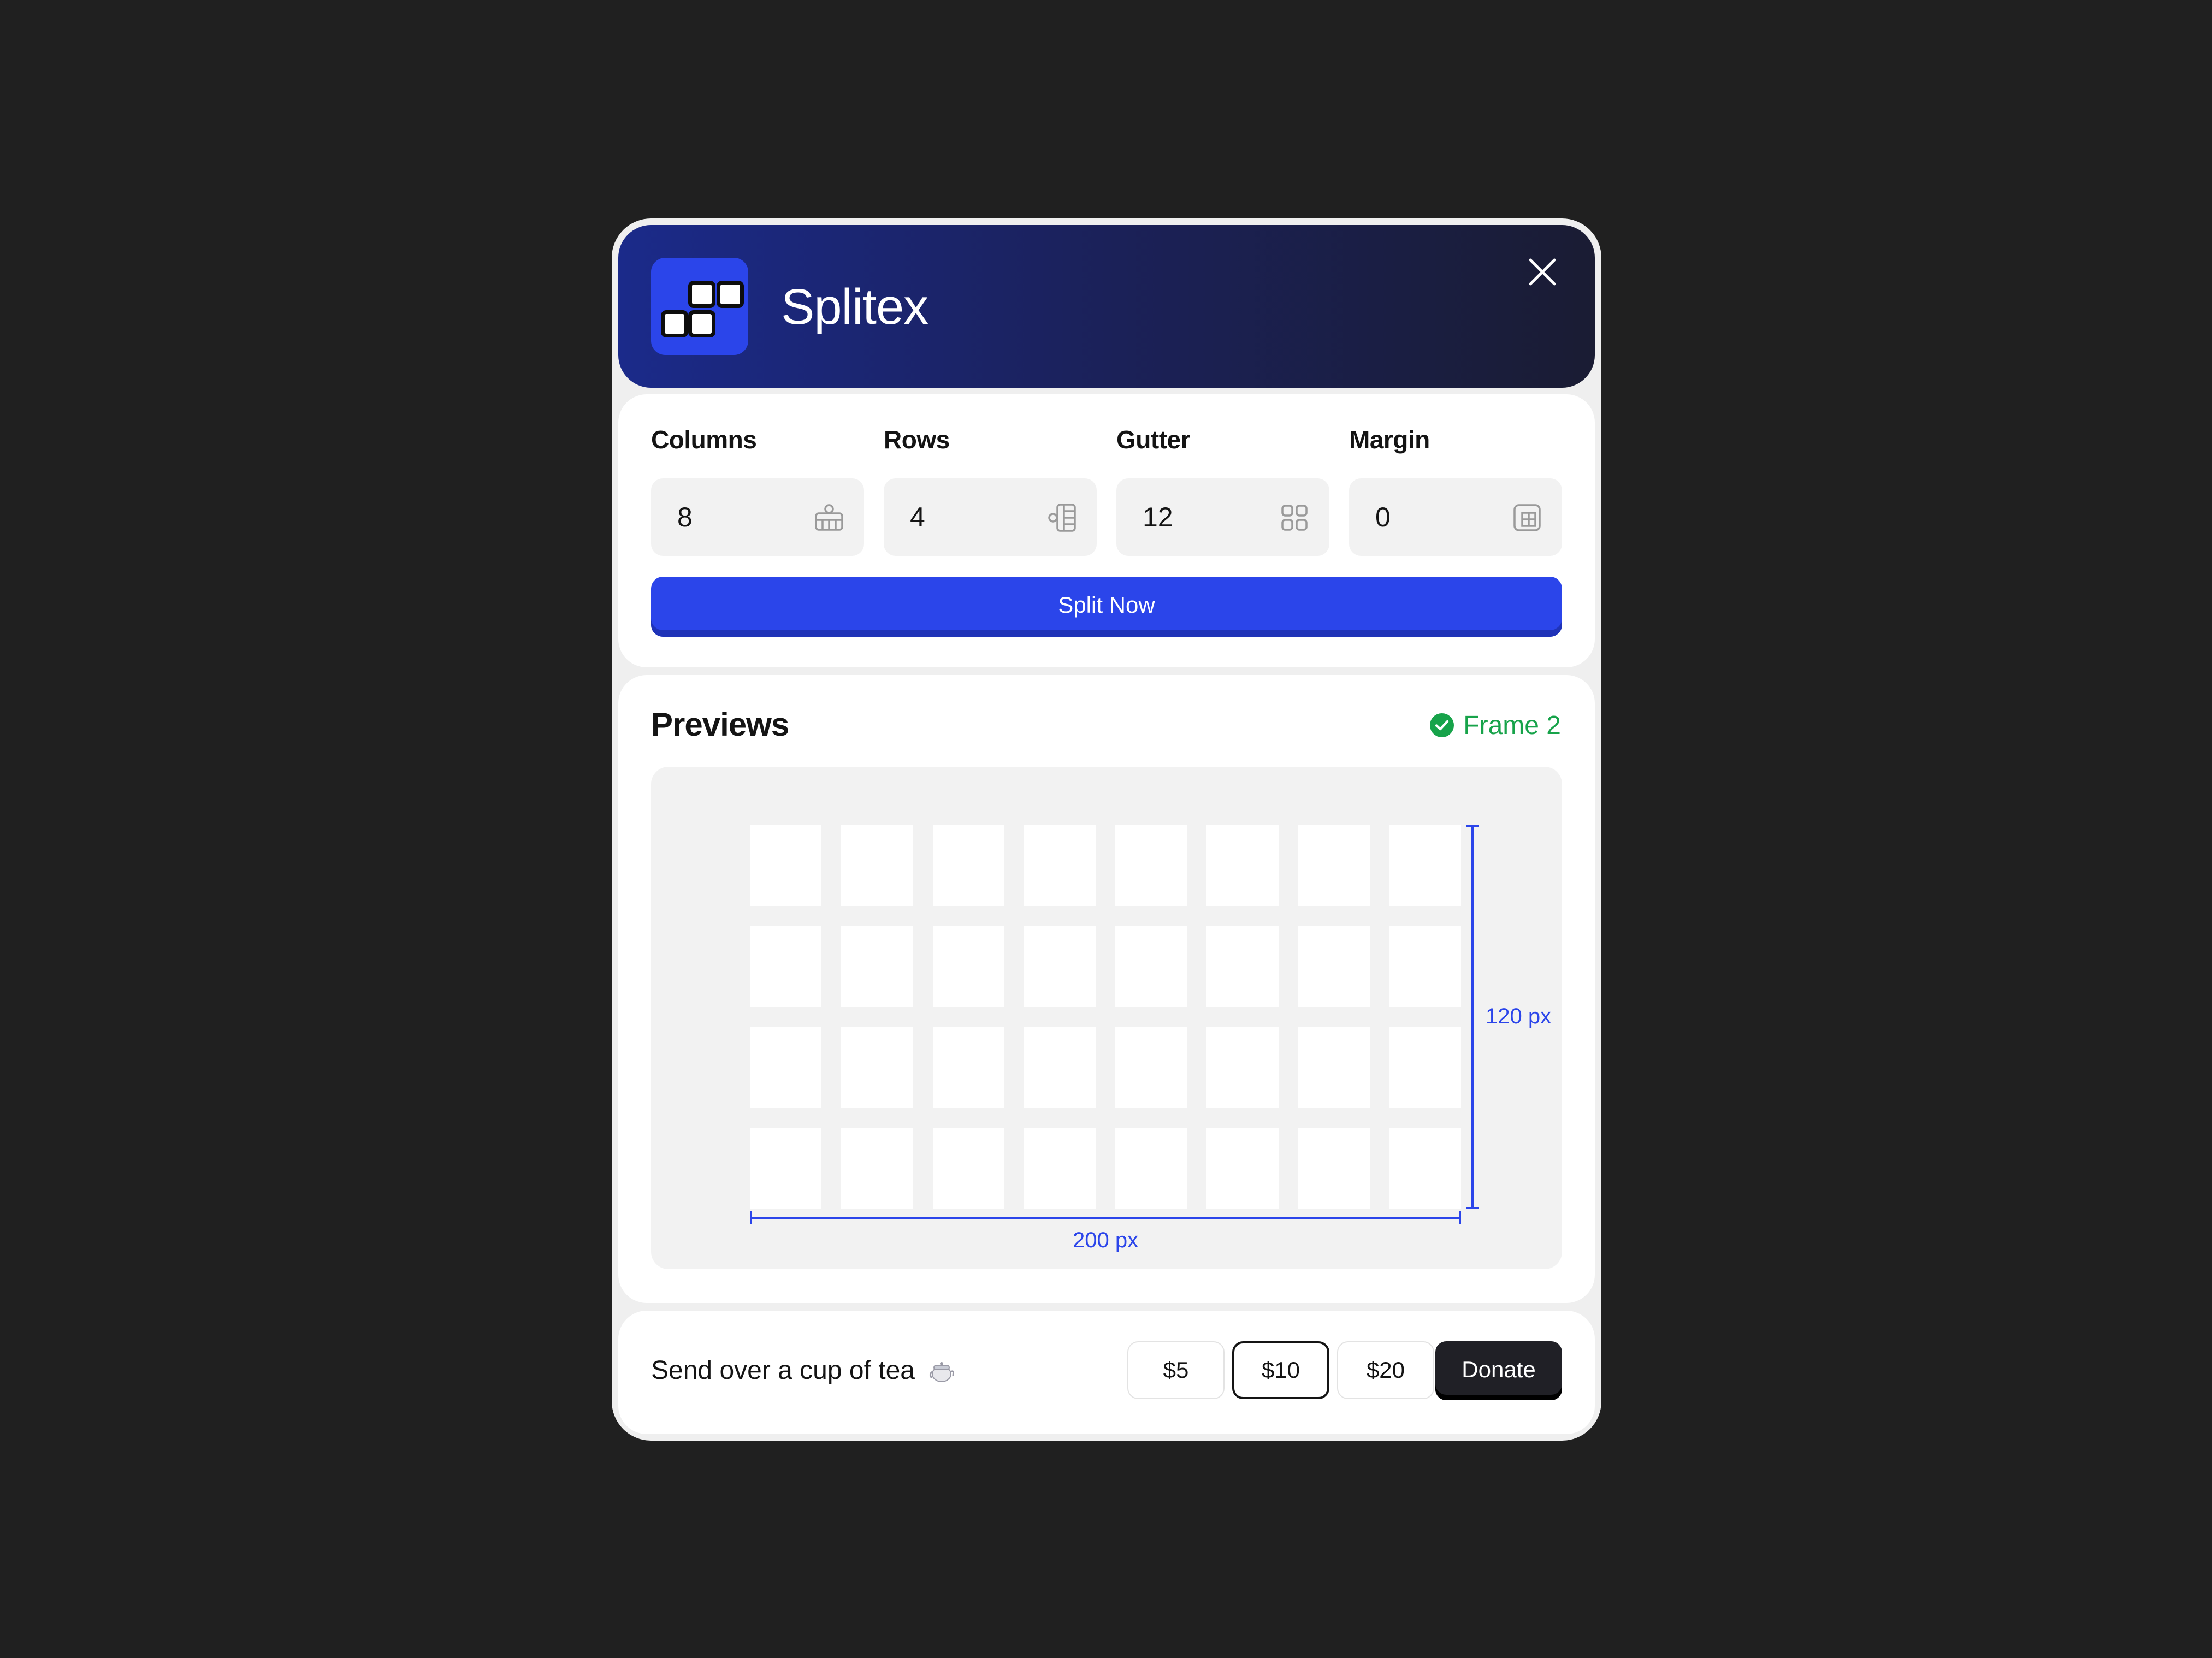 The width and height of the screenshot is (2212, 1658). I want to click on close-icon, so click(1542, 272).